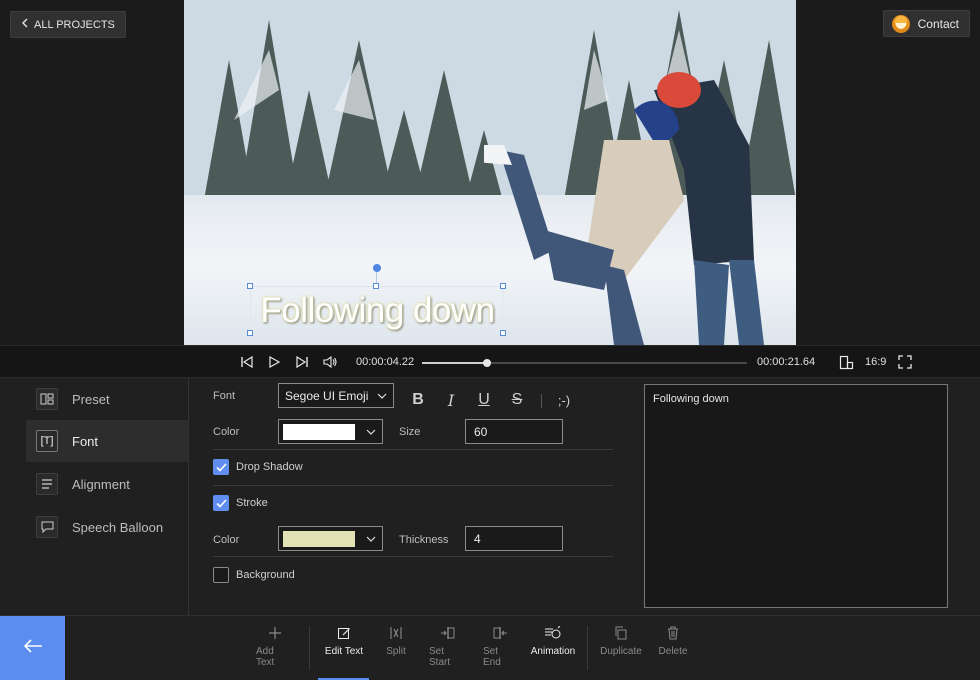  I want to click on skip-forward-icon, so click(302, 362).